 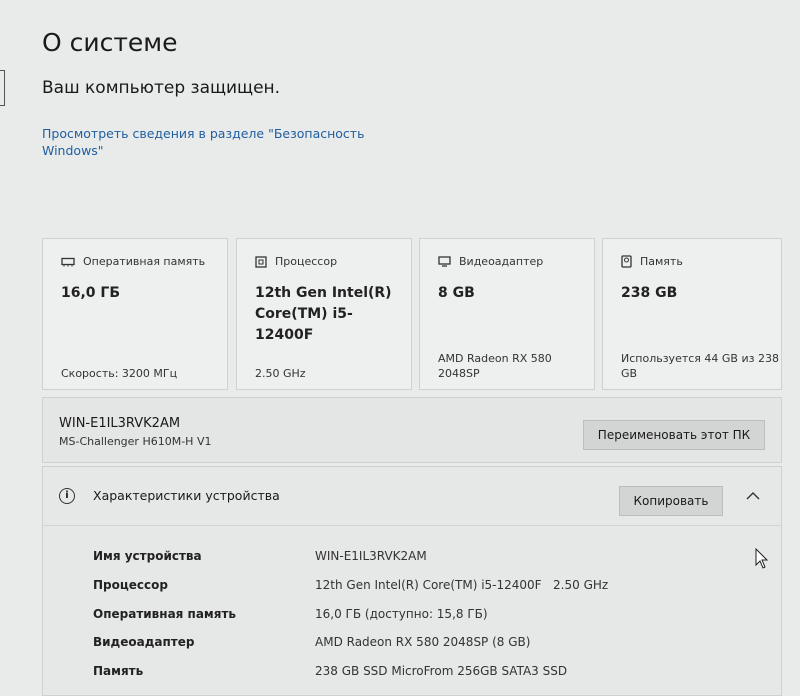 What do you see at coordinates (501, 261) in the screenshot?
I see `gpu-card-label: Видеоадаптер` at bounding box center [501, 261].